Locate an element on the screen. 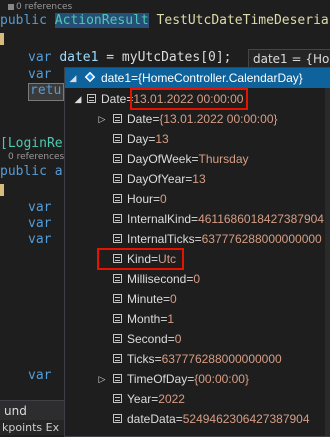  property-name: InternalTicks is located at coordinates (161, 239).